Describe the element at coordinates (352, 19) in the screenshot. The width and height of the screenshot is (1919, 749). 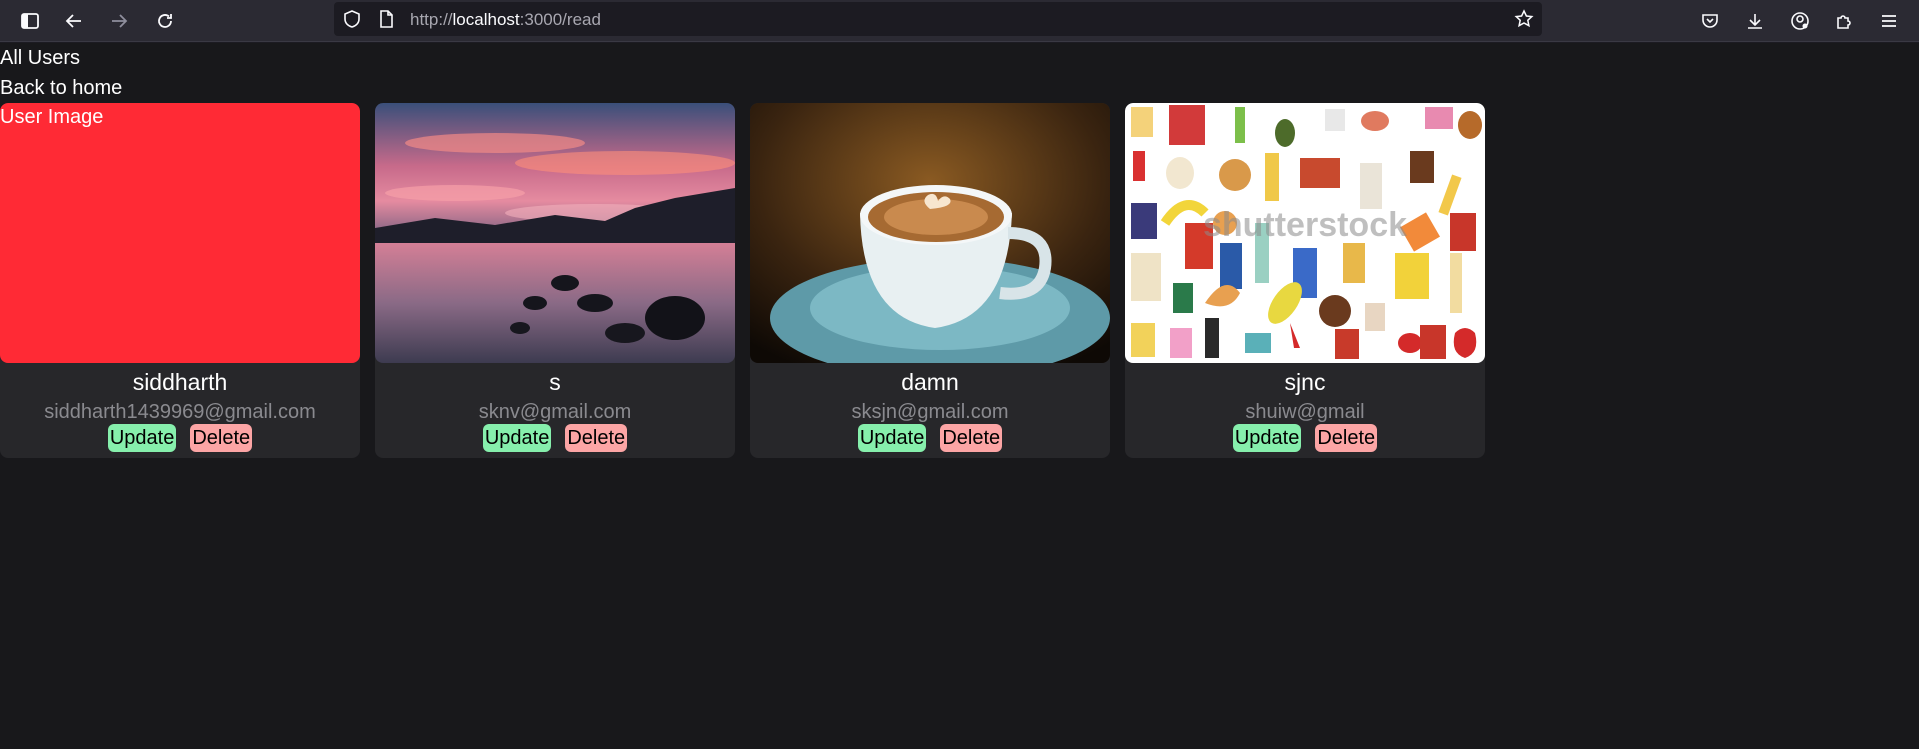
I see `shield-icon` at that location.